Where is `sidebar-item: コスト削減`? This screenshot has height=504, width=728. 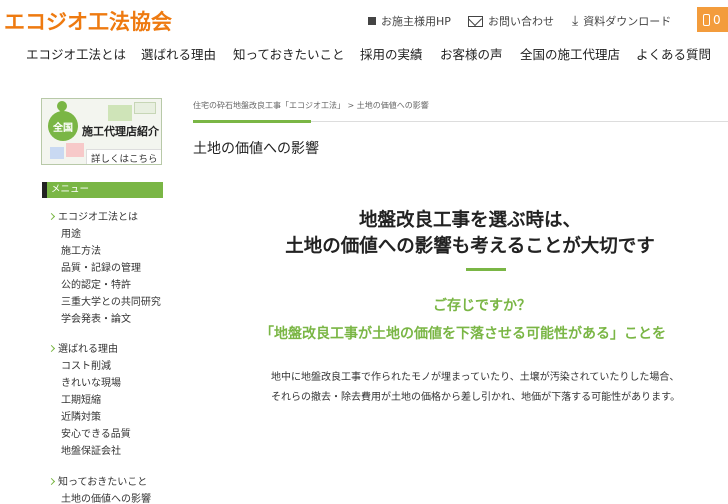 sidebar-item: コスト削減 is located at coordinates (86, 364).